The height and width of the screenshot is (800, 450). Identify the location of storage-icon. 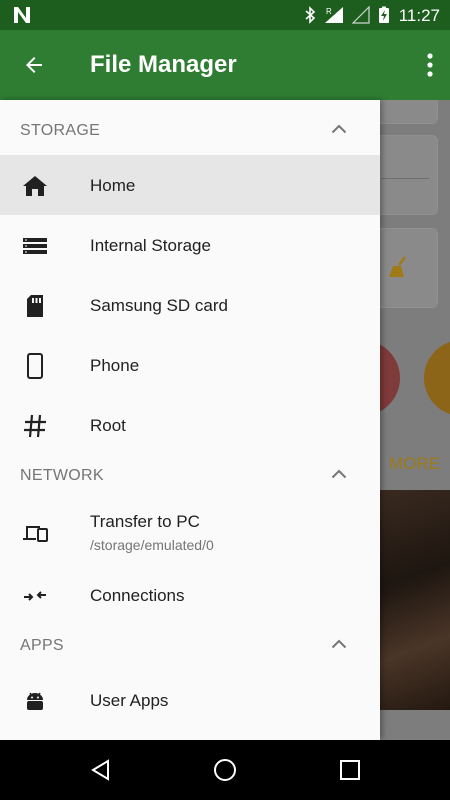
(35, 246).